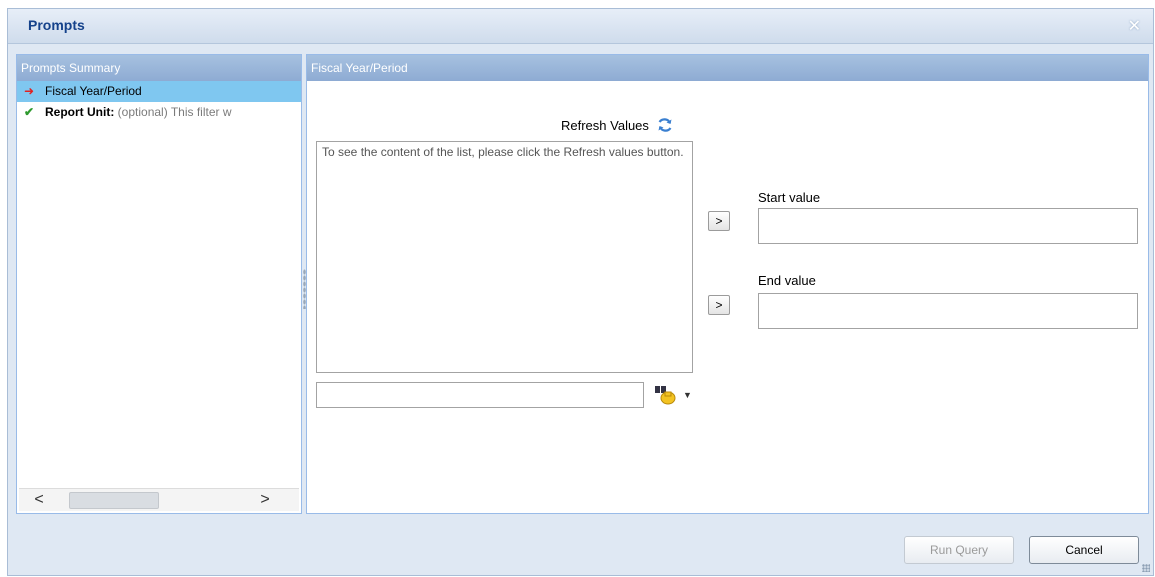  Describe the element at coordinates (1084, 550) in the screenshot. I see `cancel-button: Cancel` at that location.